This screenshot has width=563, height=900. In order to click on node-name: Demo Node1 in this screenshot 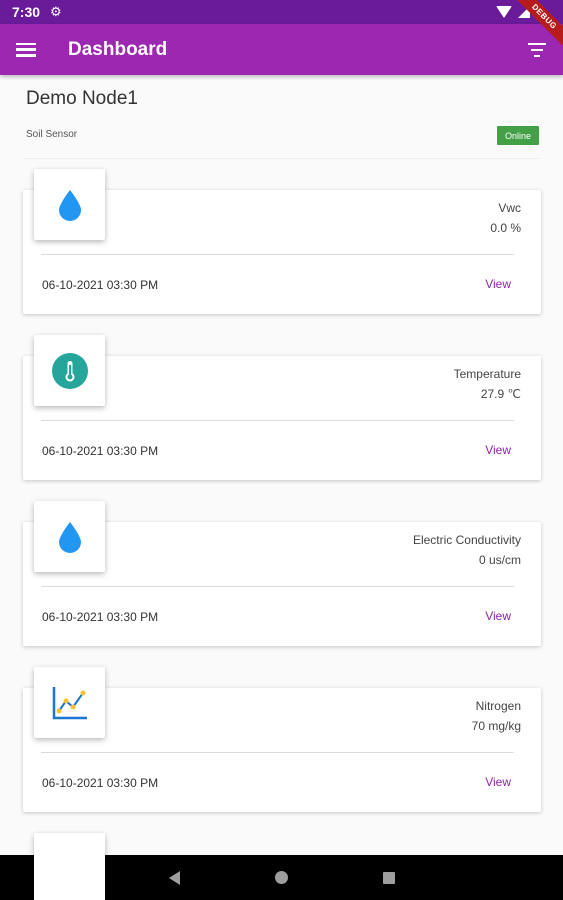, I will do `click(82, 98)`.